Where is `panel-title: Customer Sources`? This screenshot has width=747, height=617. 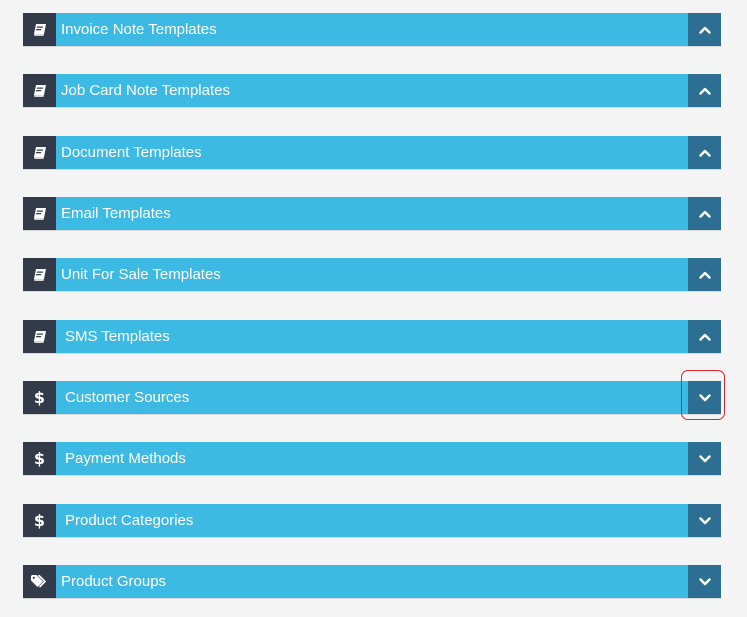 panel-title: Customer Sources is located at coordinates (127, 397).